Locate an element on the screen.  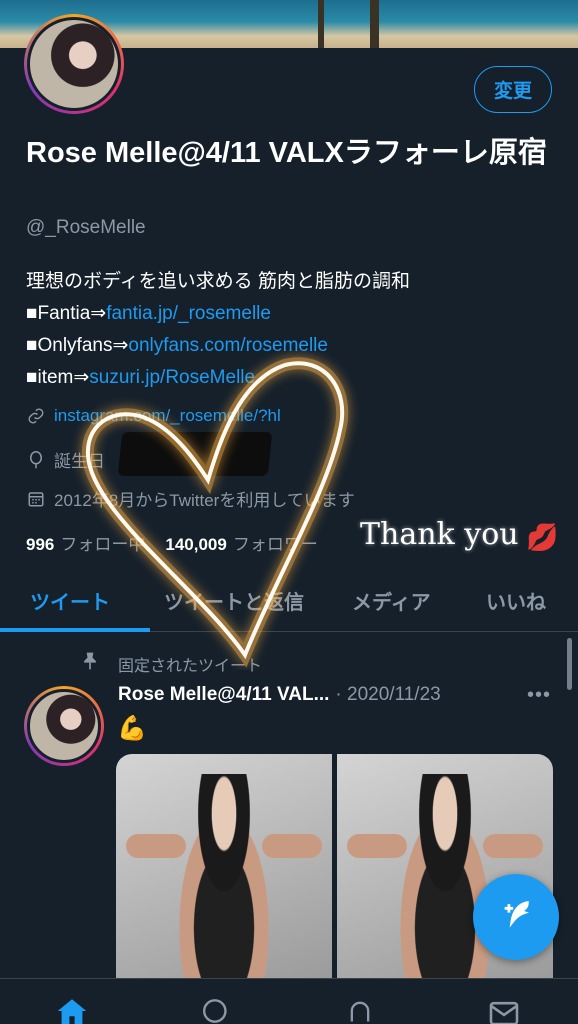
tweet-photo is located at coordinates (224, 867).